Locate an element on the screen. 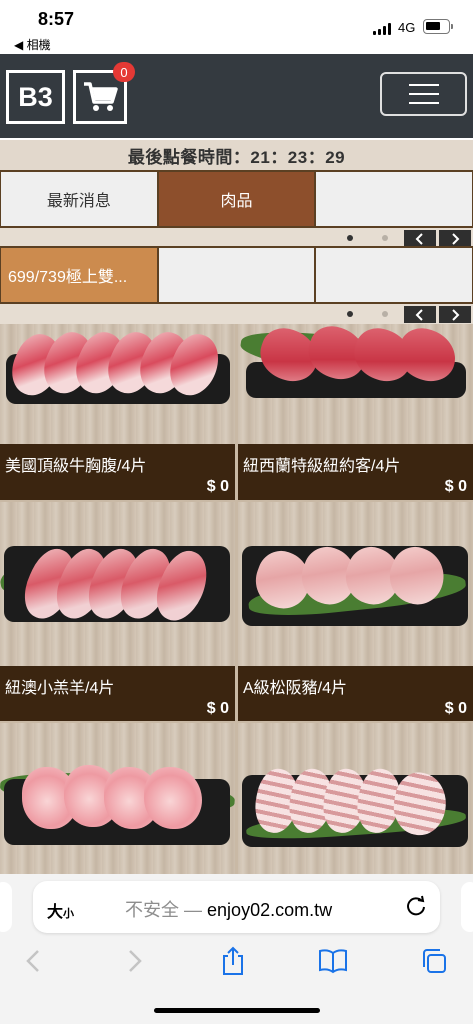  bookmarks-button is located at coordinates (333, 961).